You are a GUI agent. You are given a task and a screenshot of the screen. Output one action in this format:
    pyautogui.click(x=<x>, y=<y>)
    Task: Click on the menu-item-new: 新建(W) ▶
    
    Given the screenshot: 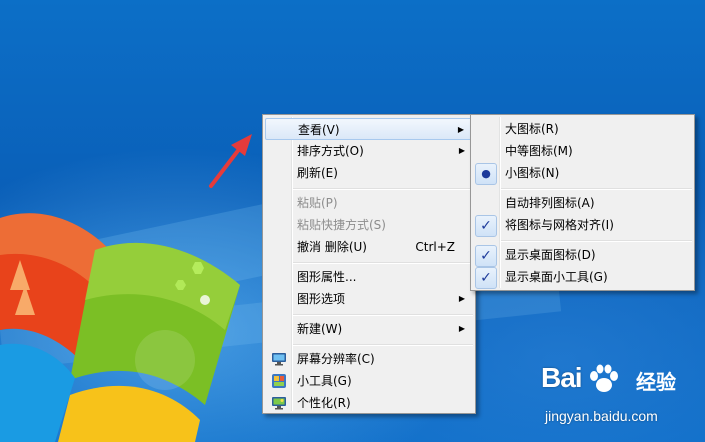 What is the action you would take?
    pyautogui.click(x=369, y=329)
    